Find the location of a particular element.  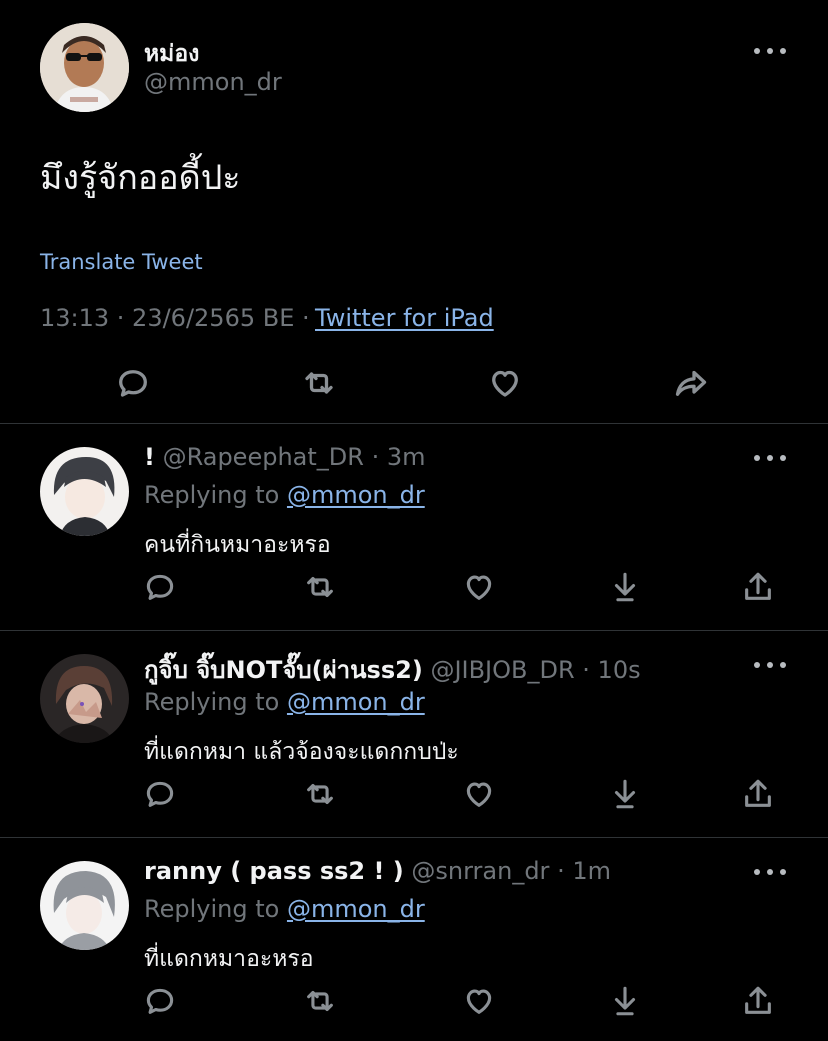

author-handle: @mmon_dr is located at coordinates (213, 82).